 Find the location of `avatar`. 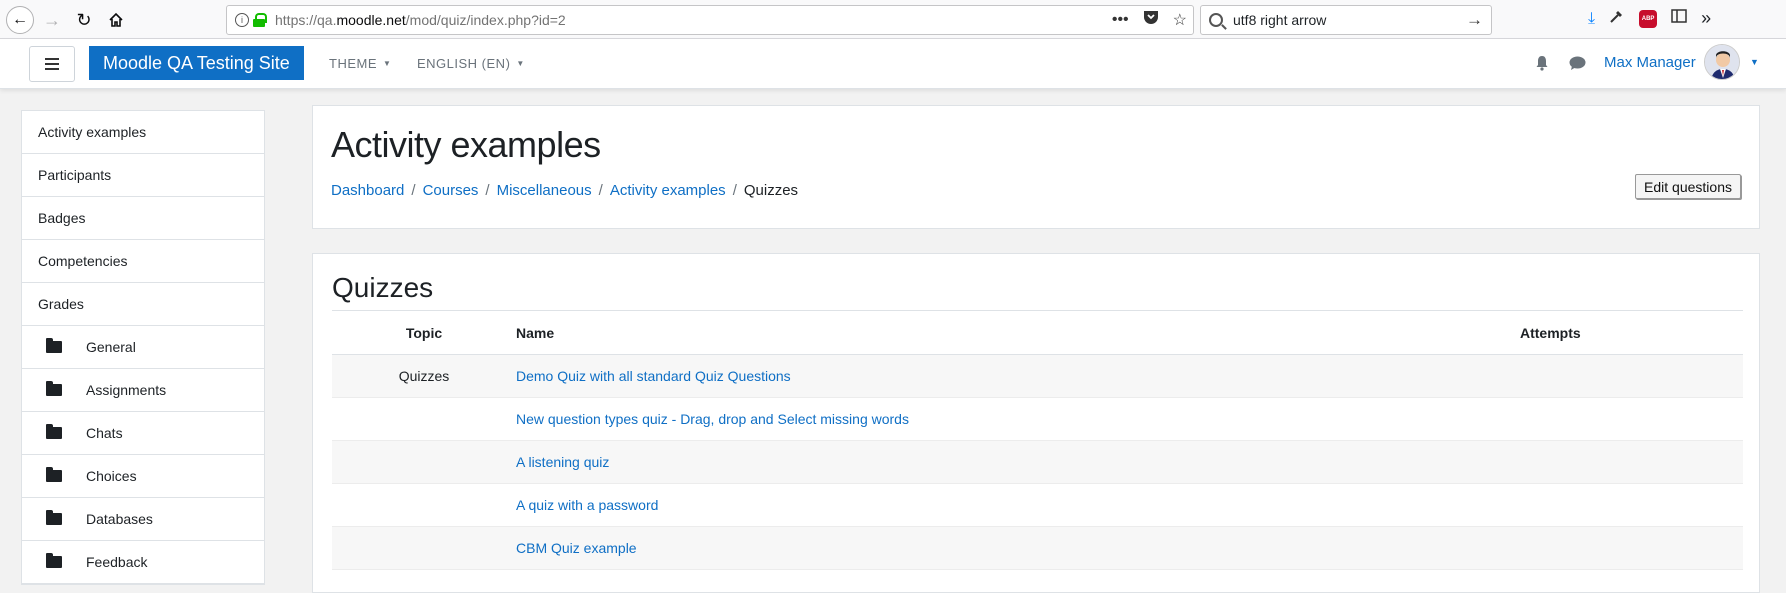

avatar is located at coordinates (1722, 62).